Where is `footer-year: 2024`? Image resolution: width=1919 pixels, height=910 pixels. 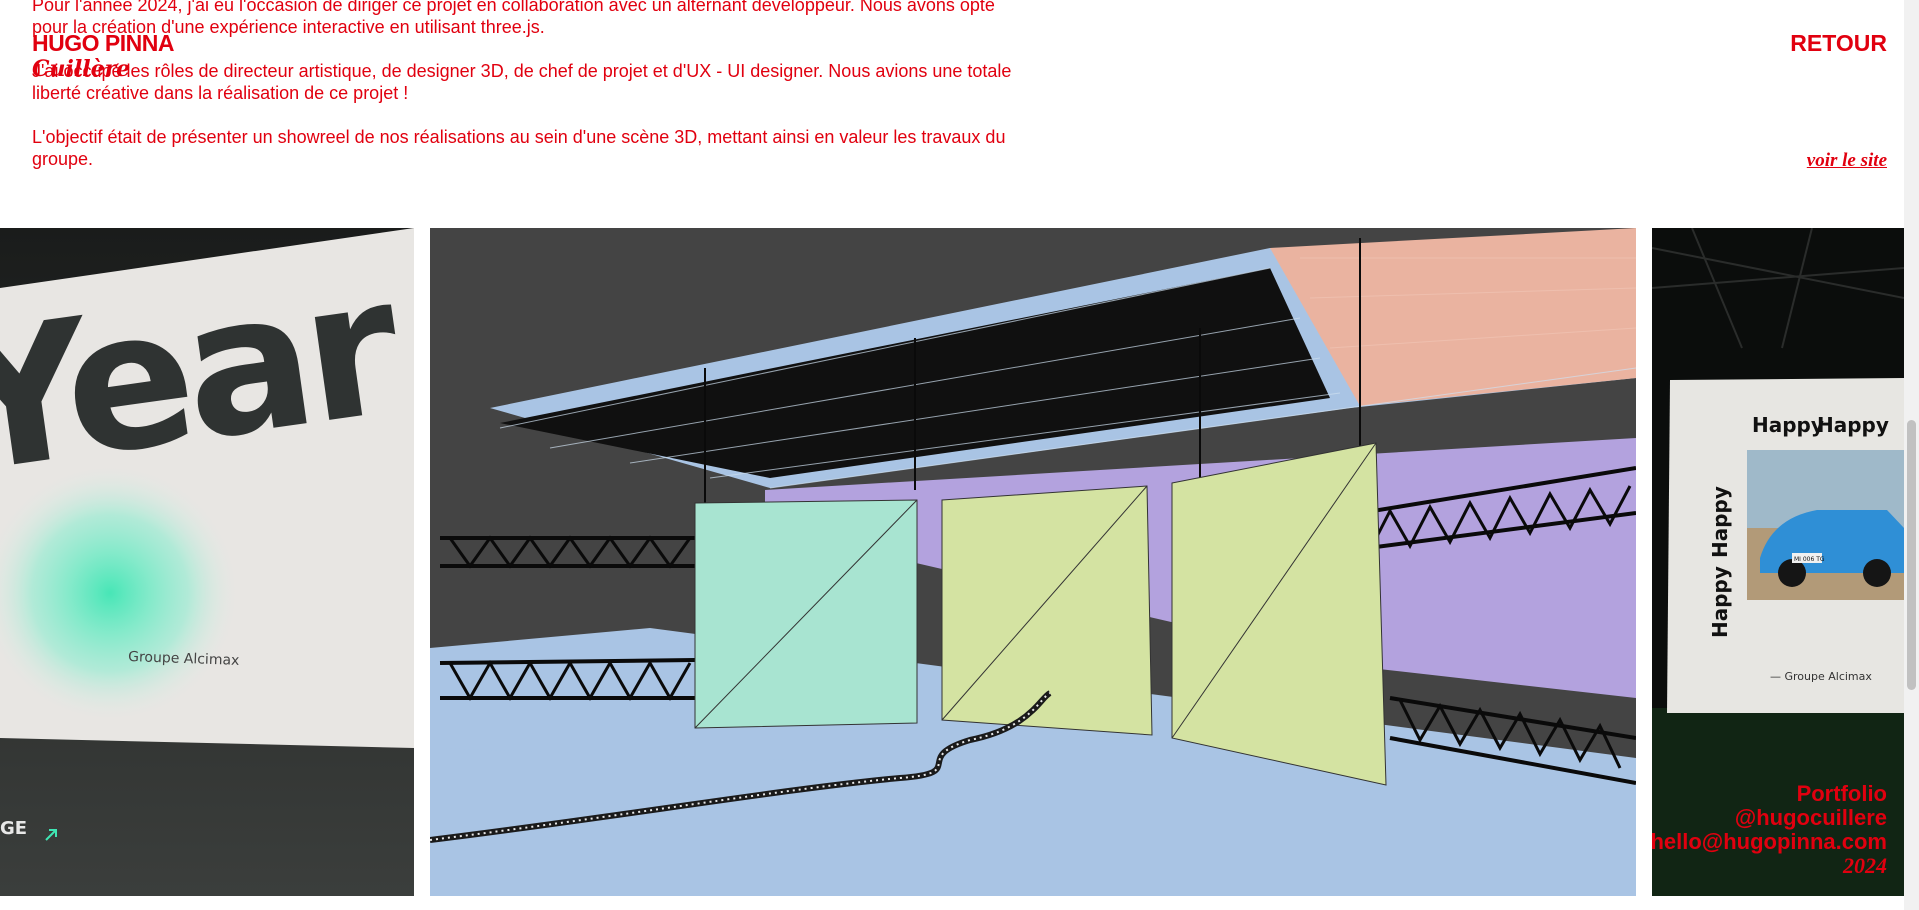 footer-year: 2024 is located at coordinates (1865, 865).